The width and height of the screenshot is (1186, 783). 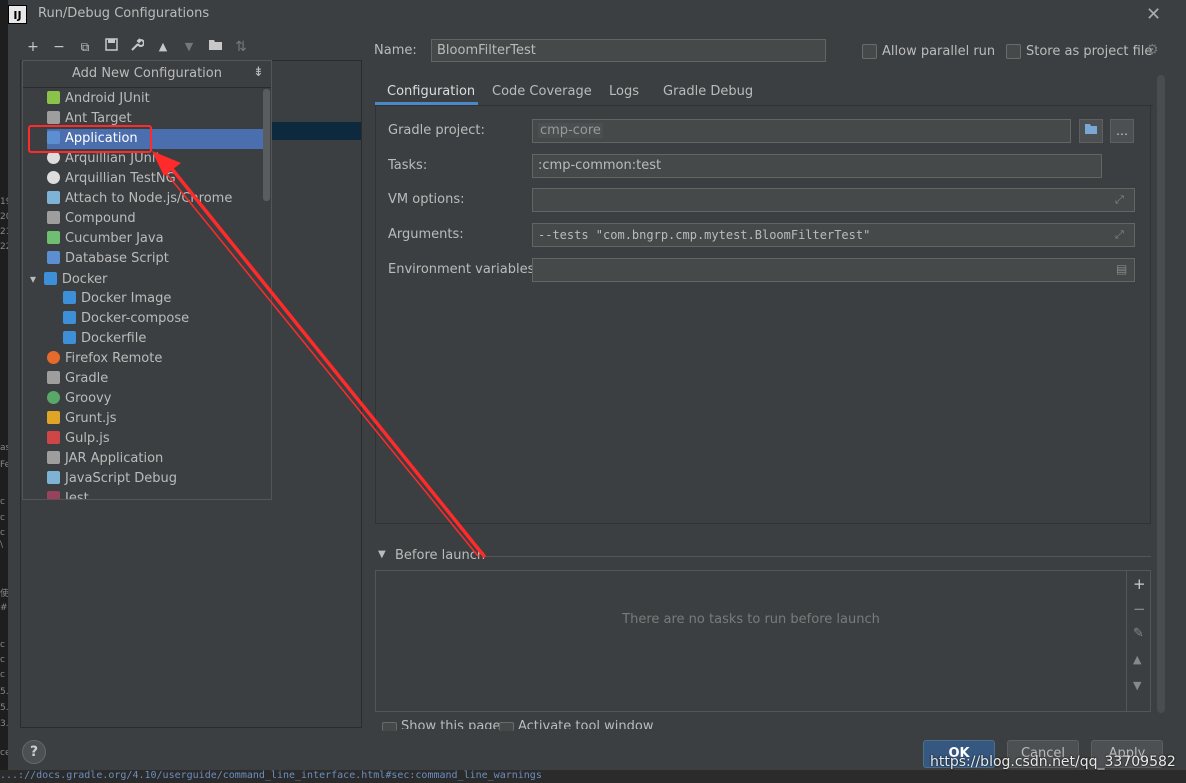 I want to click on help-button: ?, so click(x=34, y=752).